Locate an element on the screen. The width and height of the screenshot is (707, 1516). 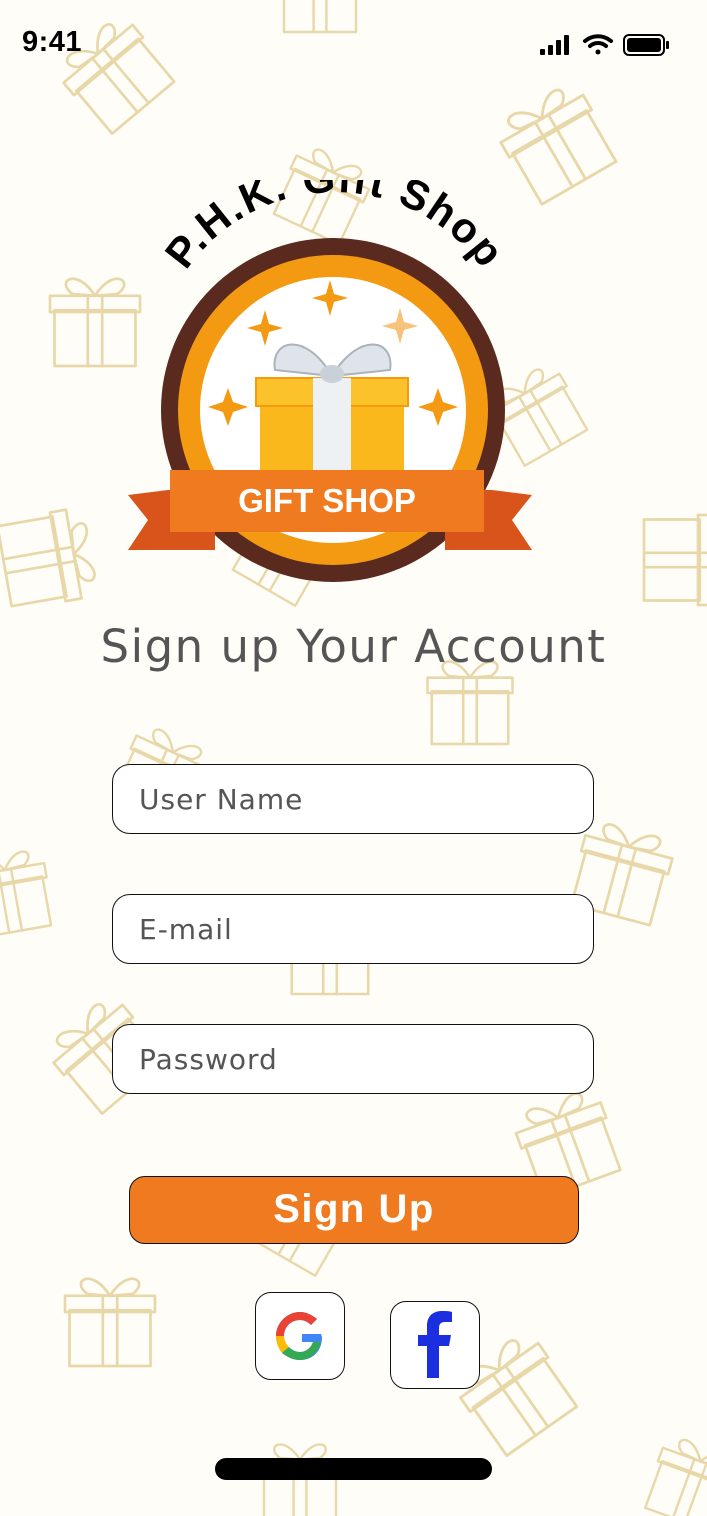
status-icons is located at coordinates (604, 45).